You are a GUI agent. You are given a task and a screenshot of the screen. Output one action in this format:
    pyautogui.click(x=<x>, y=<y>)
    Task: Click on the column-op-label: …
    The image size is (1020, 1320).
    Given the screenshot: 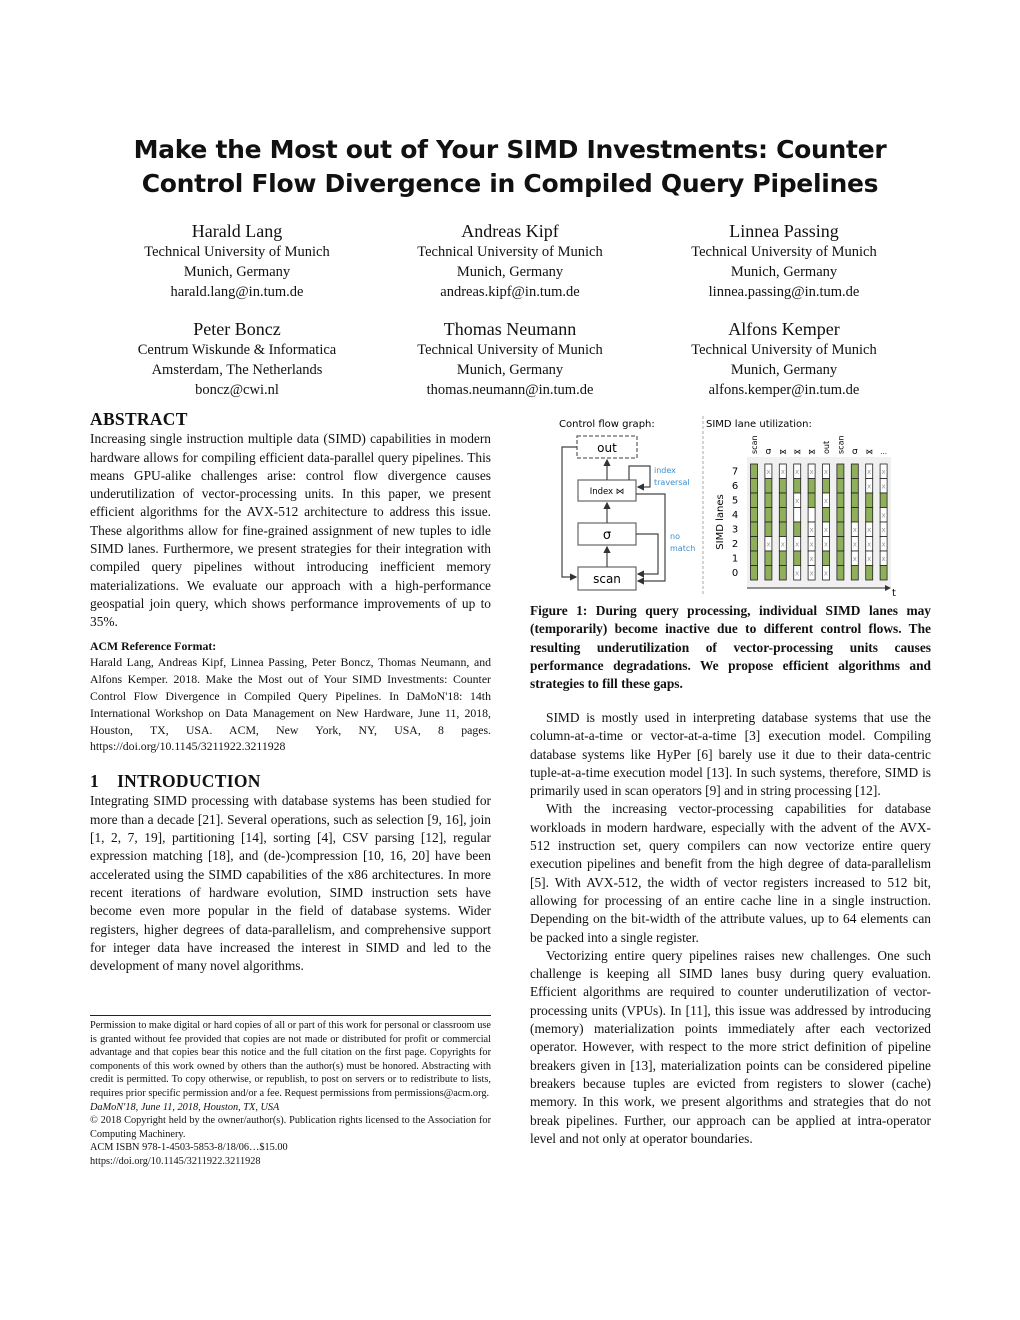 What is the action you would take?
    pyautogui.click(x=883, y=452)
    